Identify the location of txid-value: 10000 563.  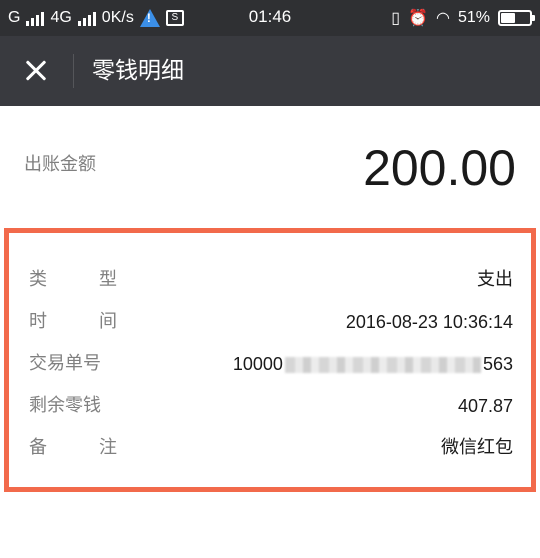
(373, 364).